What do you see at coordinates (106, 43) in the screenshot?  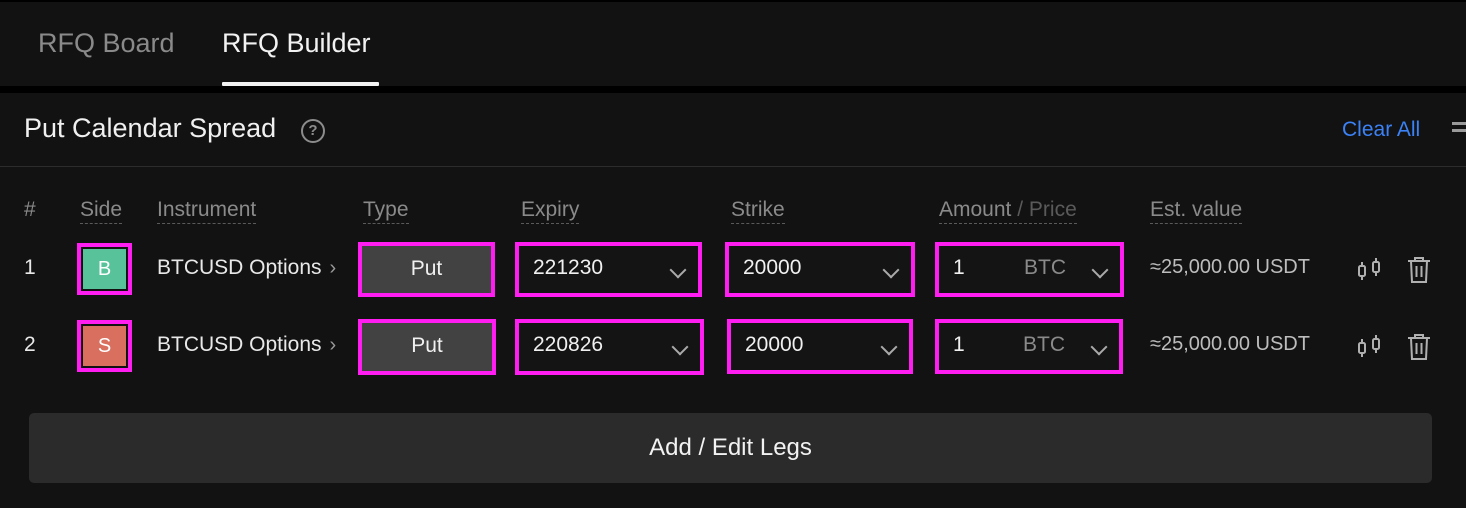 I see `tab-rfq-board: RFQ Board` at bounding box center [106, 43].